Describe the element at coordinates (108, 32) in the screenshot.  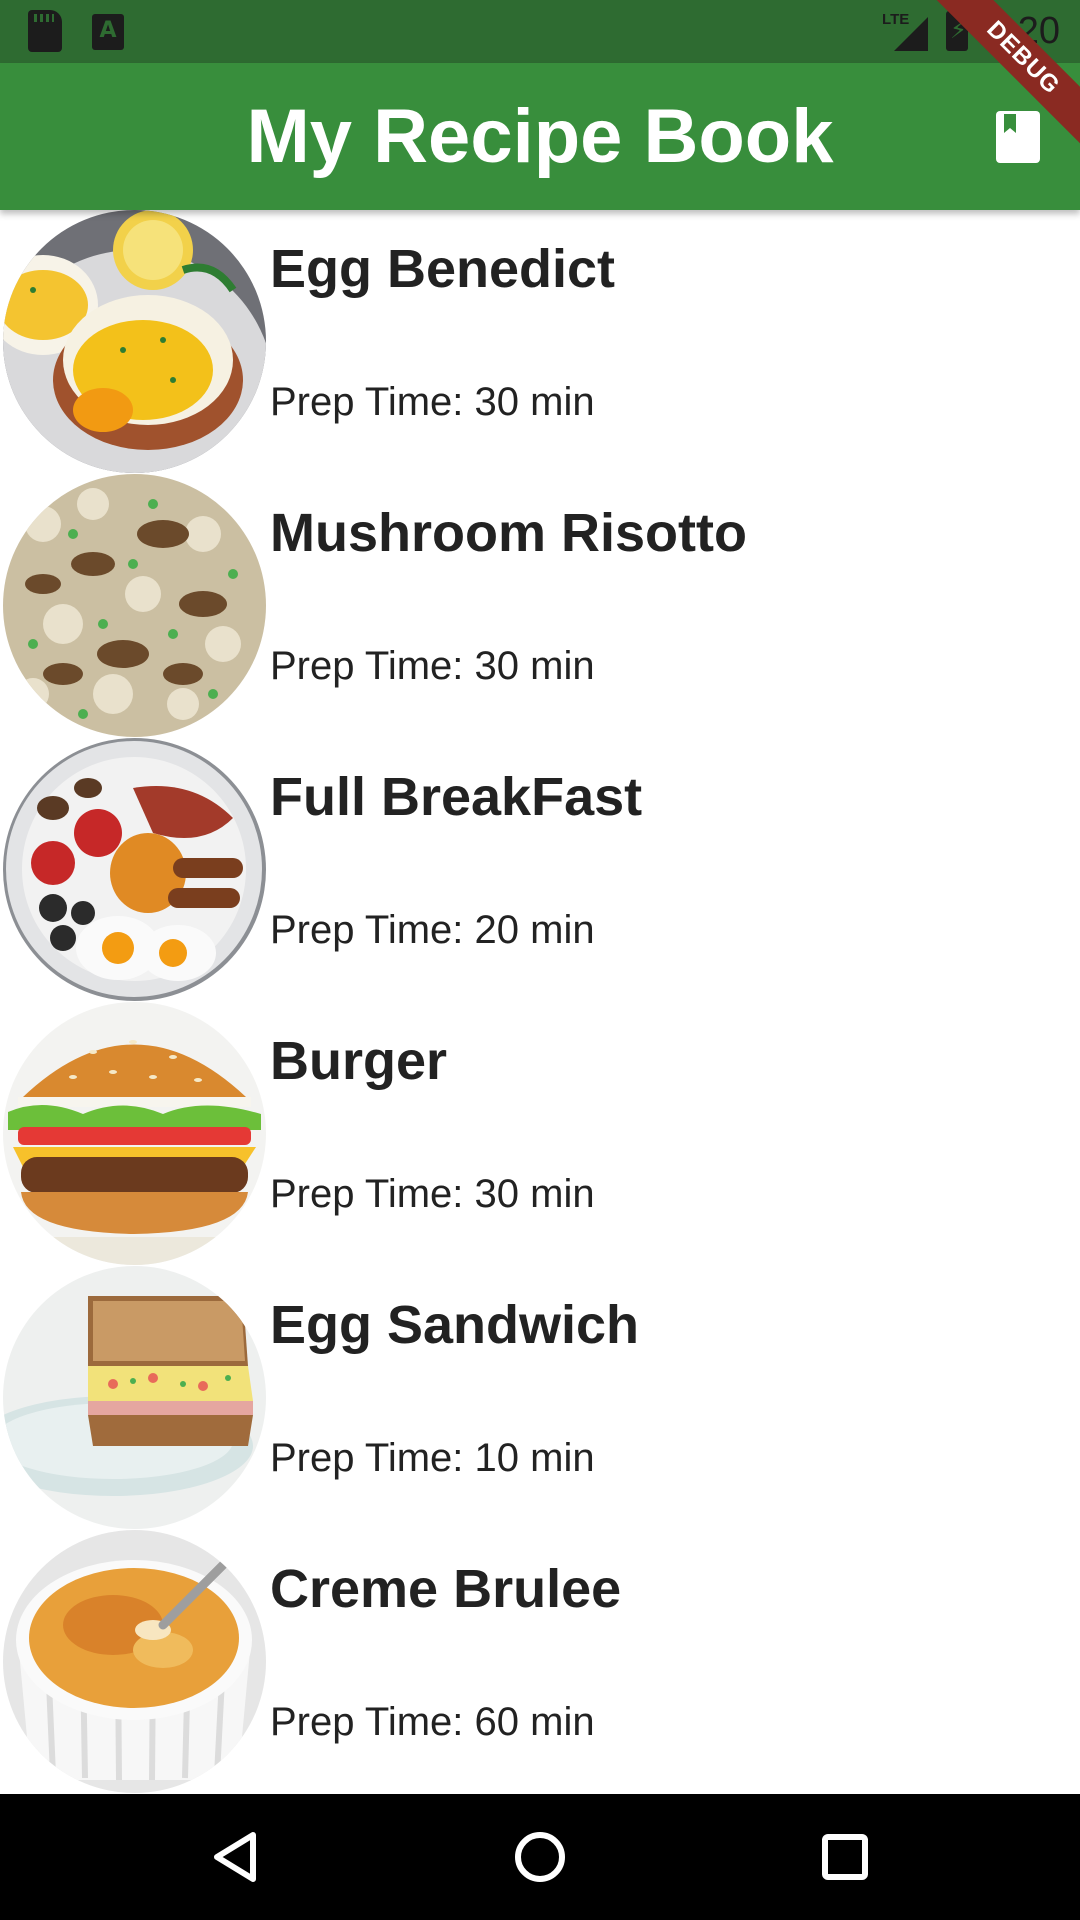
I see `a-notification-icon: A` at that location.